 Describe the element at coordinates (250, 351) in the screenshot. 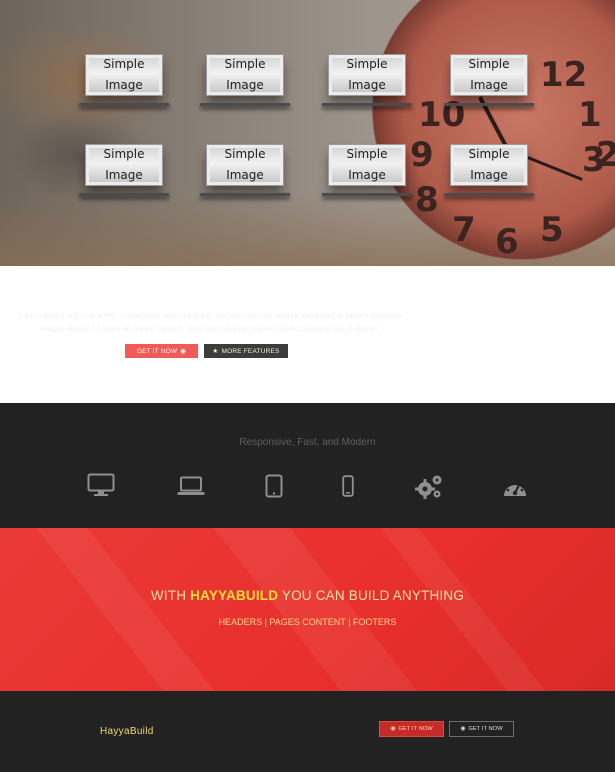

I see `more-features-label: MORE FEATURES` at that location.